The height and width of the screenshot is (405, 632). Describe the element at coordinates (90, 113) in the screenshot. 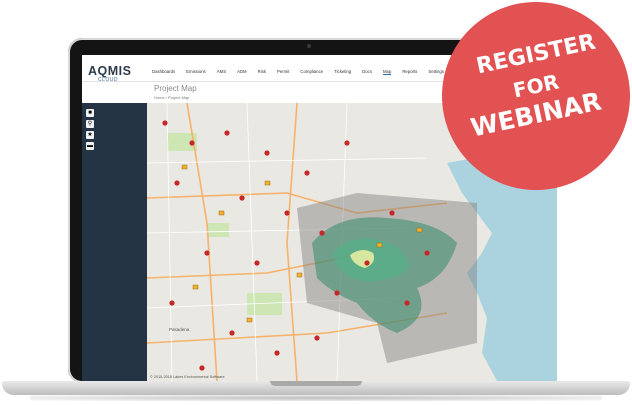

I see `layers-icon: ■` at that location.